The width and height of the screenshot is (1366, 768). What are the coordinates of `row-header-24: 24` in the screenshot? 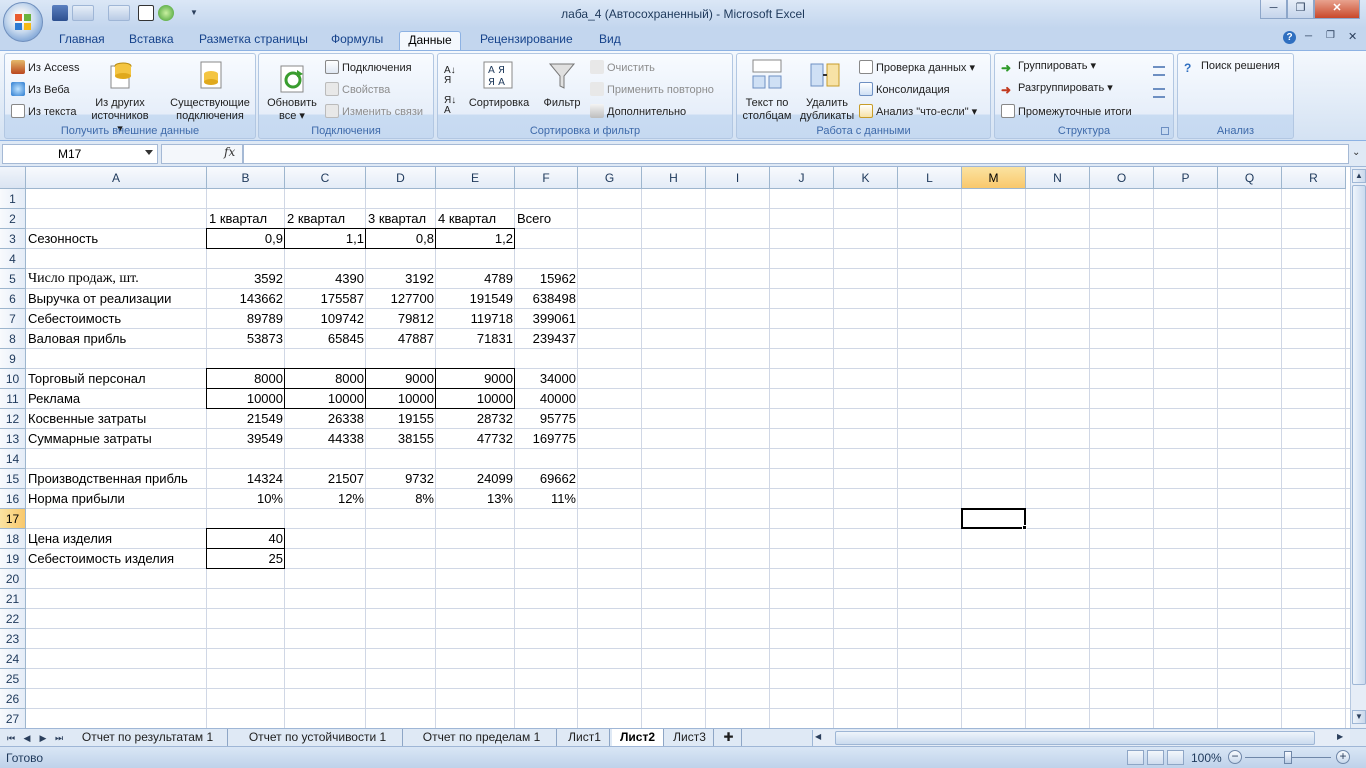 It's located at (13, 659).